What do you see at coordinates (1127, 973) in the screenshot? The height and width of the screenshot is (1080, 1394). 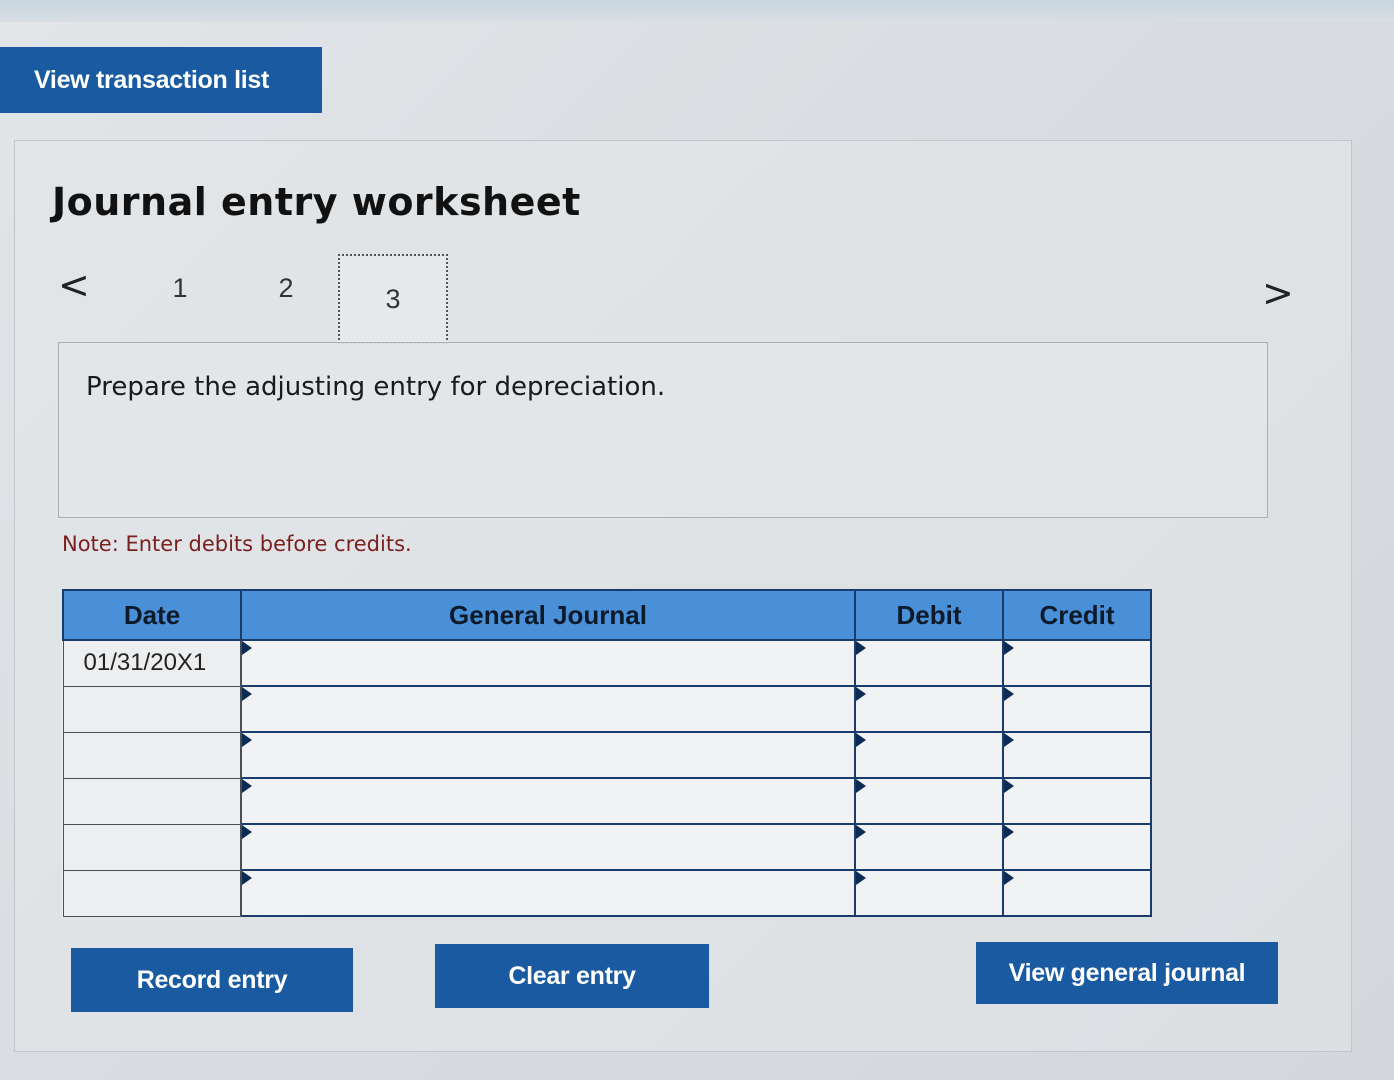 I see `view-general-journal-button: View general journal` at bounding box center [1127, 973].